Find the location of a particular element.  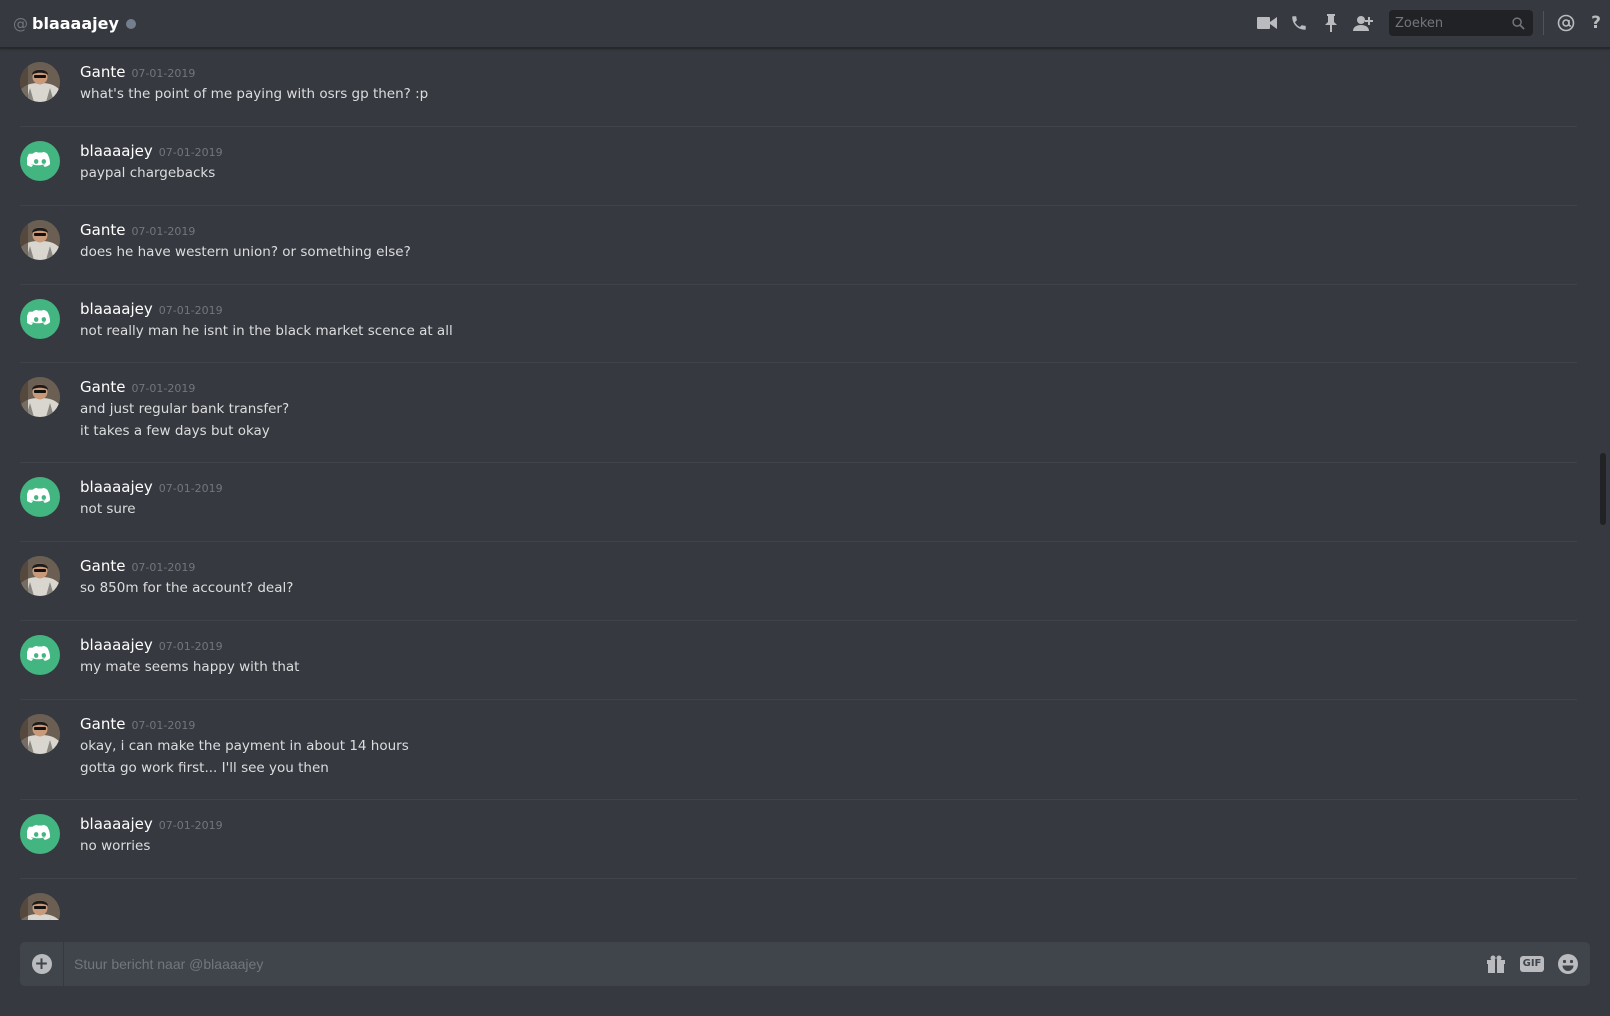

gift-button is located at coordinates (1496, 964).